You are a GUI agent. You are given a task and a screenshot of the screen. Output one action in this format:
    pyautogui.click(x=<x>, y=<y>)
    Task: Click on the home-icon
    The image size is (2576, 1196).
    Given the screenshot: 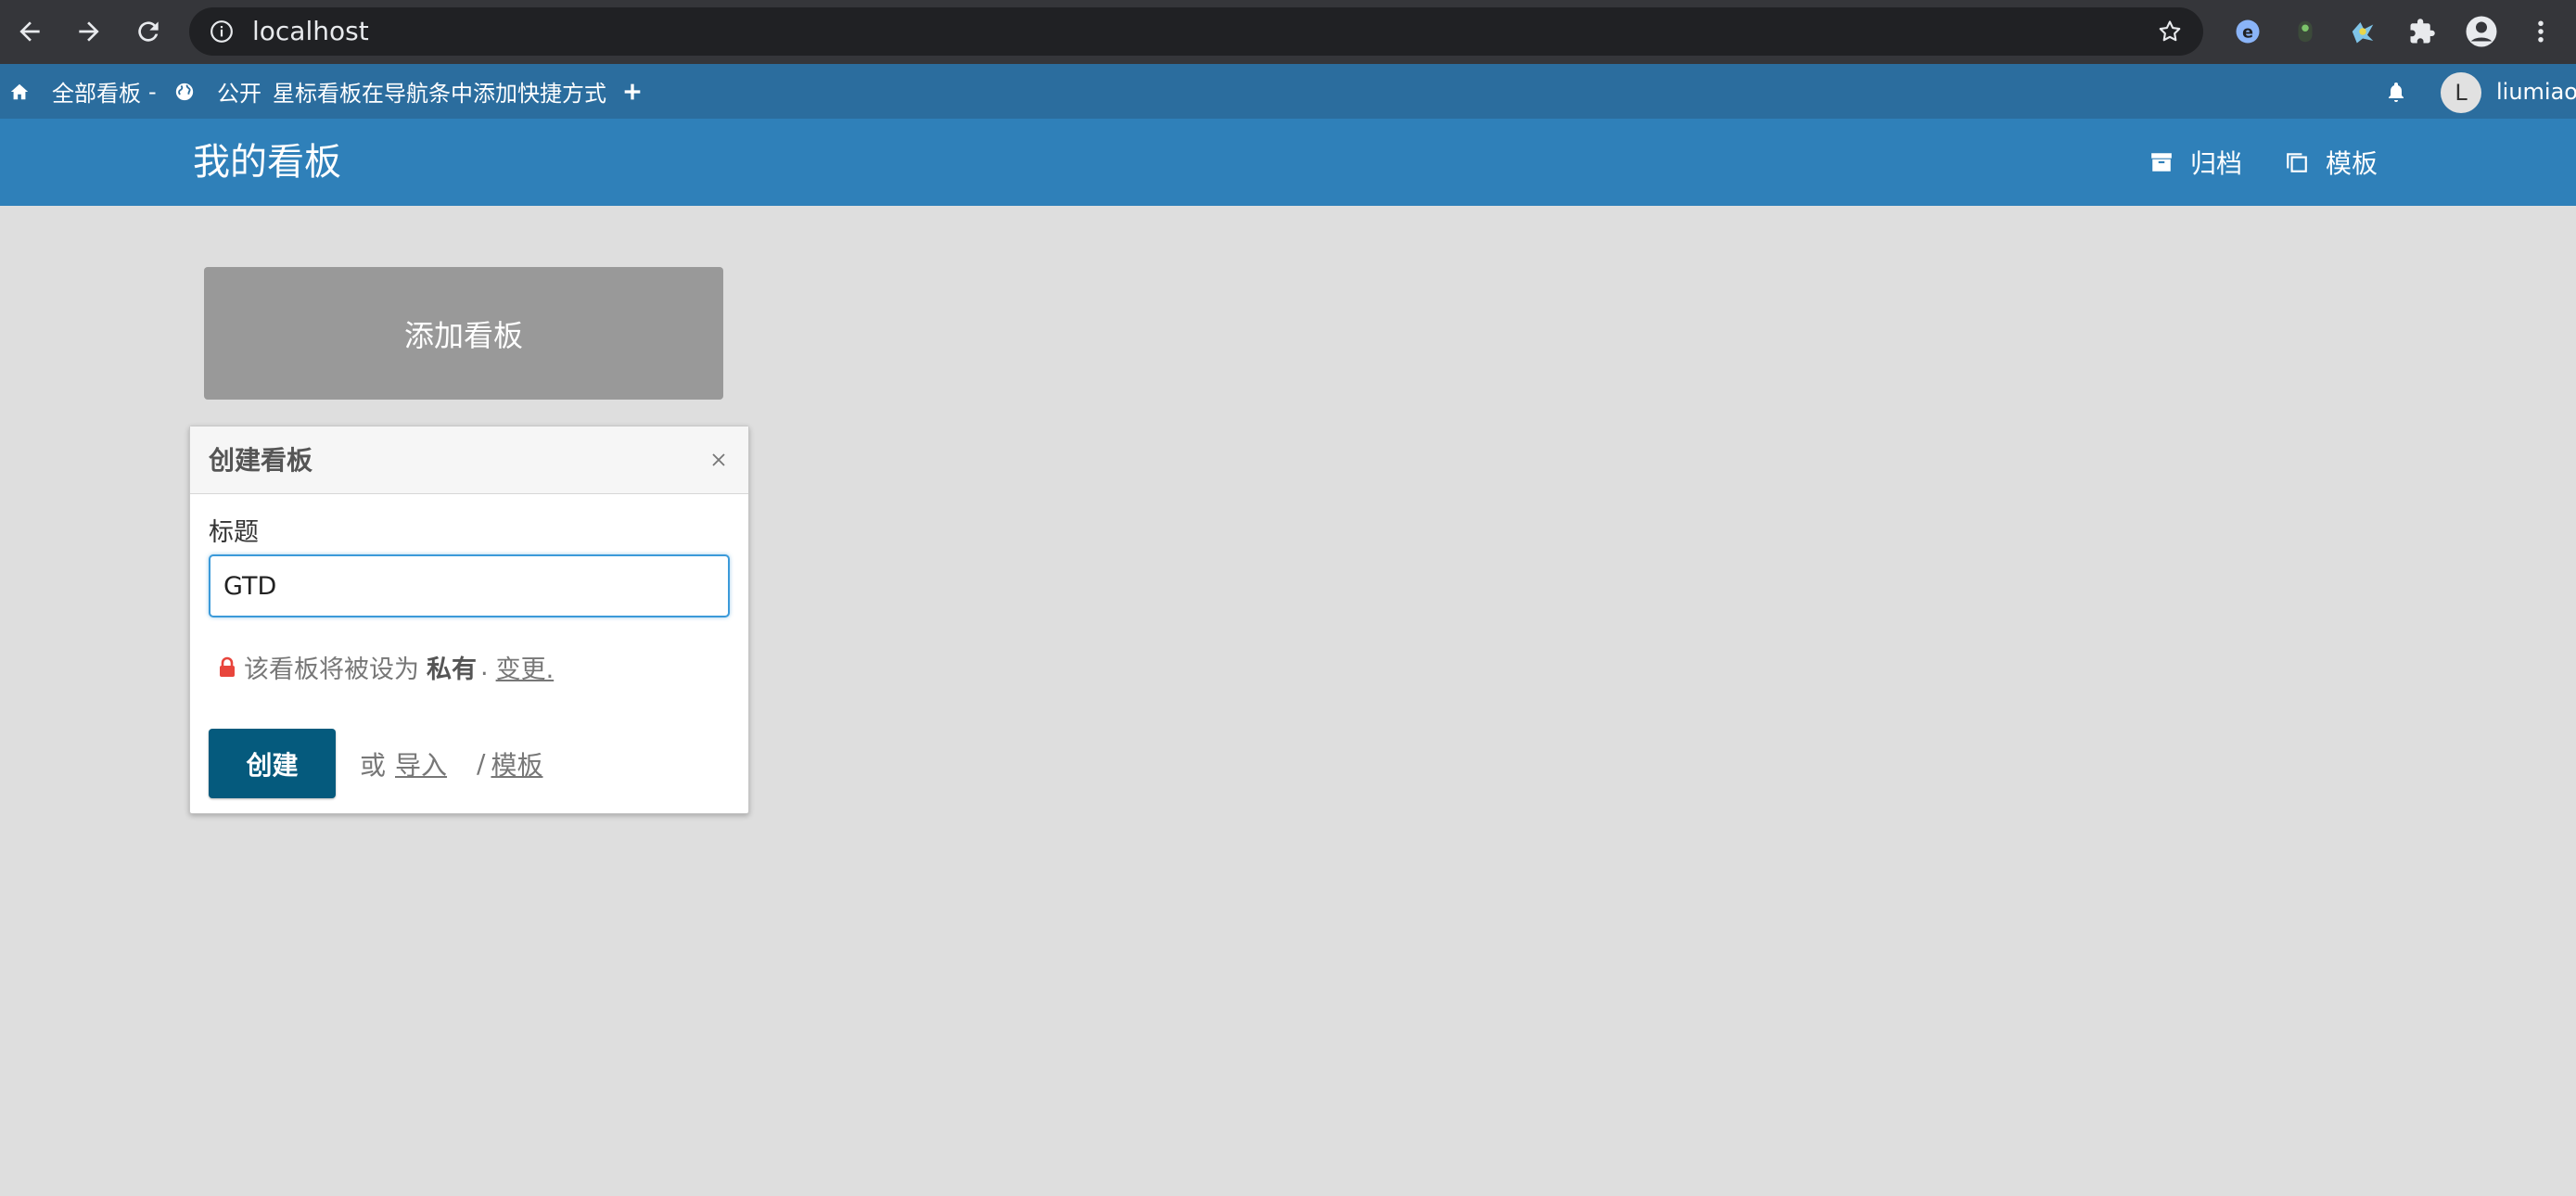 What is the action you would take?
    pyautogui.click(x=19, y=91)
    